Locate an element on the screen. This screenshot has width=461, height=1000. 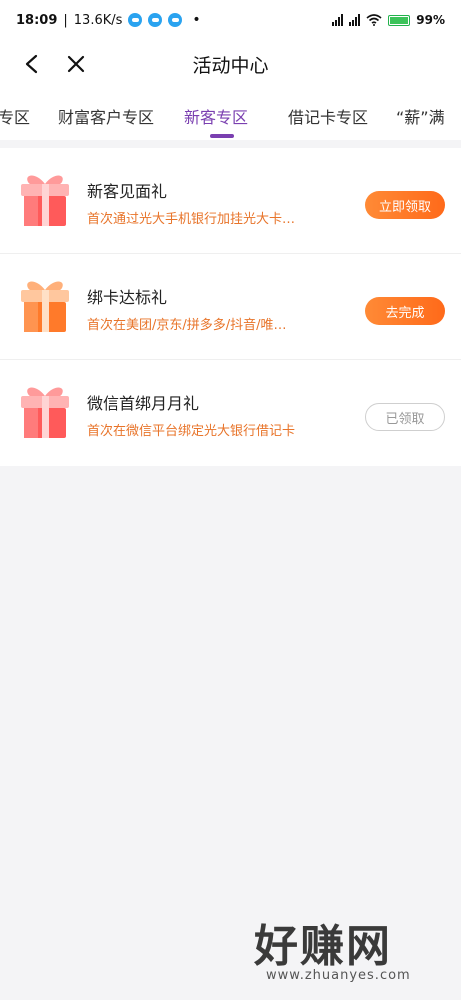
chevron-left-icon is located at coordinates (31, 64).